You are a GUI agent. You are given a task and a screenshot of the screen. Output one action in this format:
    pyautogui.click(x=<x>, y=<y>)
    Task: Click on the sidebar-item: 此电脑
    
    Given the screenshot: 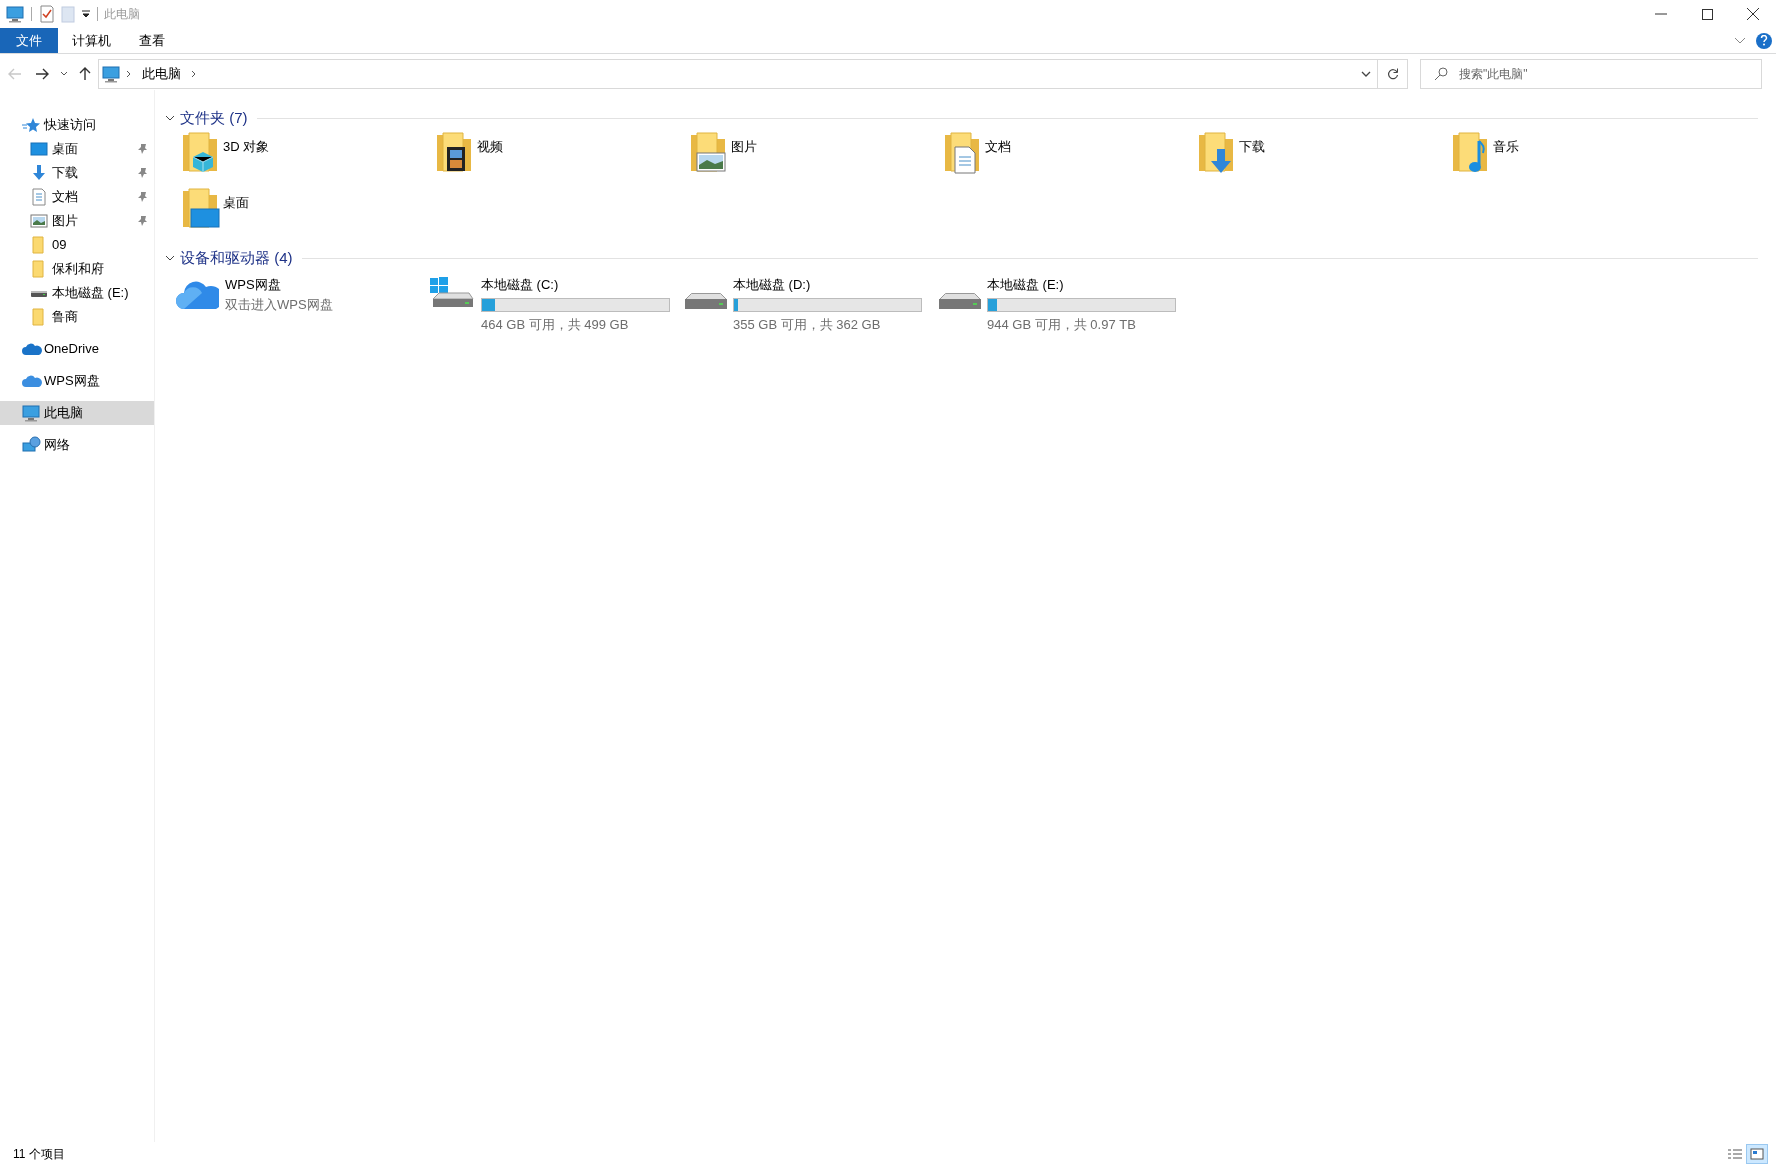 What is the action you would take?
    pyautogui.click(x=77, y=413)
    